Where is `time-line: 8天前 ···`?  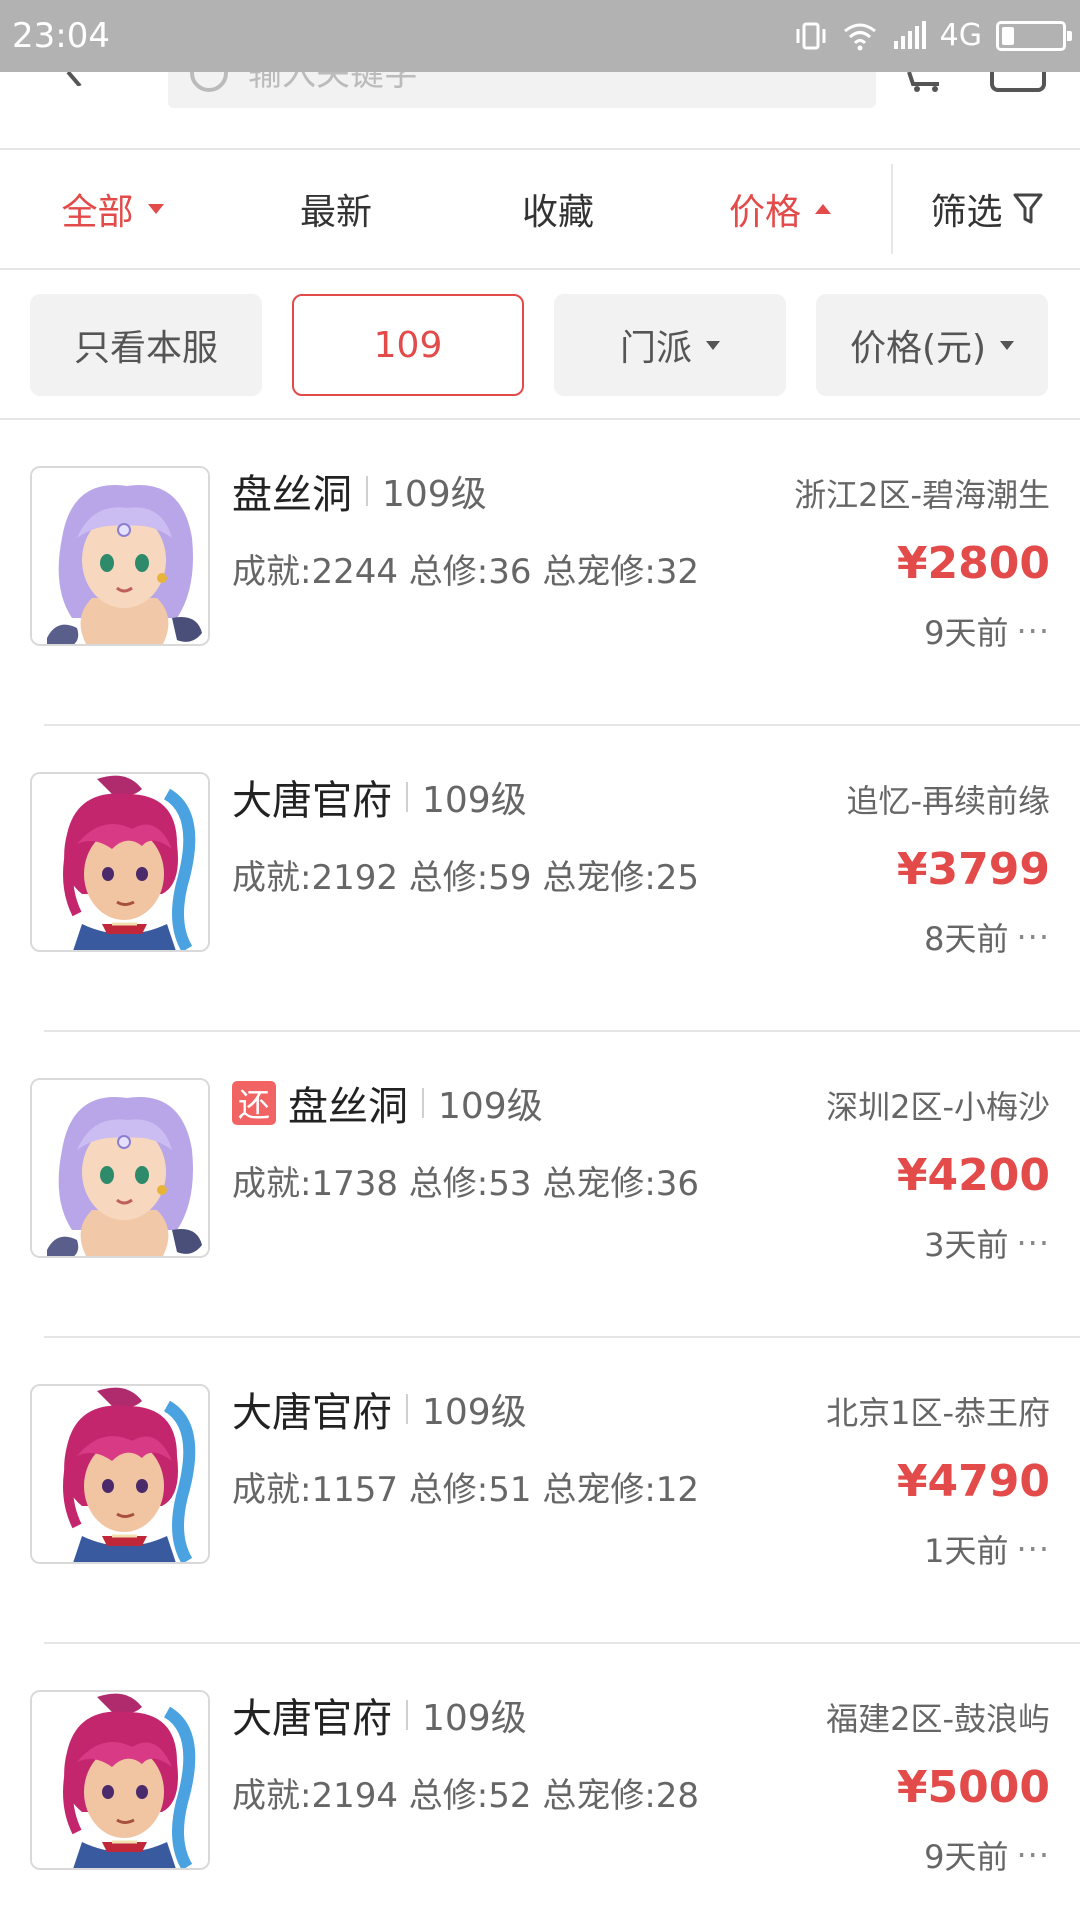
time-line: 8天前 ··· is located at coordinates (987, 937).